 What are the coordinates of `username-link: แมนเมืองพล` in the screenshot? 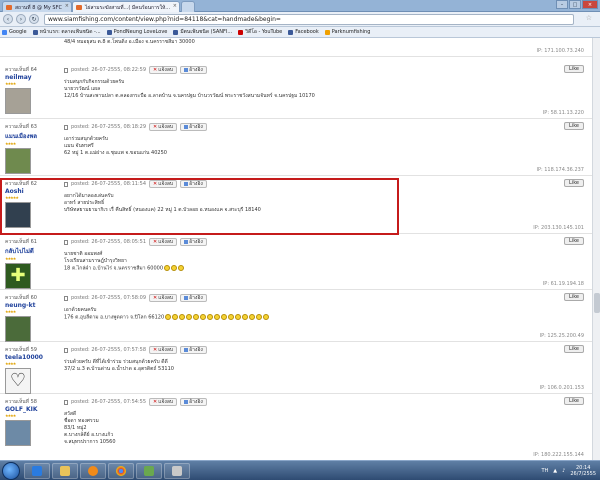 It's located at (31, 136).